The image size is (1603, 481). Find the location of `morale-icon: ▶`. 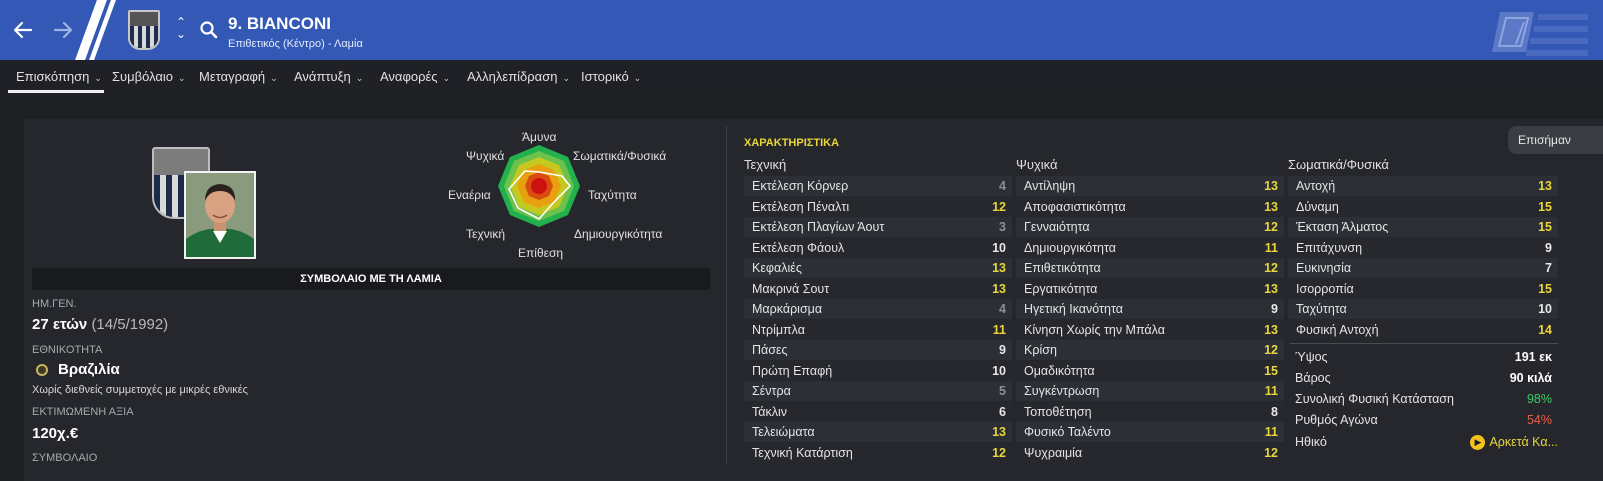

morale-icon: ▶ is located at coordinates (1478, 443).